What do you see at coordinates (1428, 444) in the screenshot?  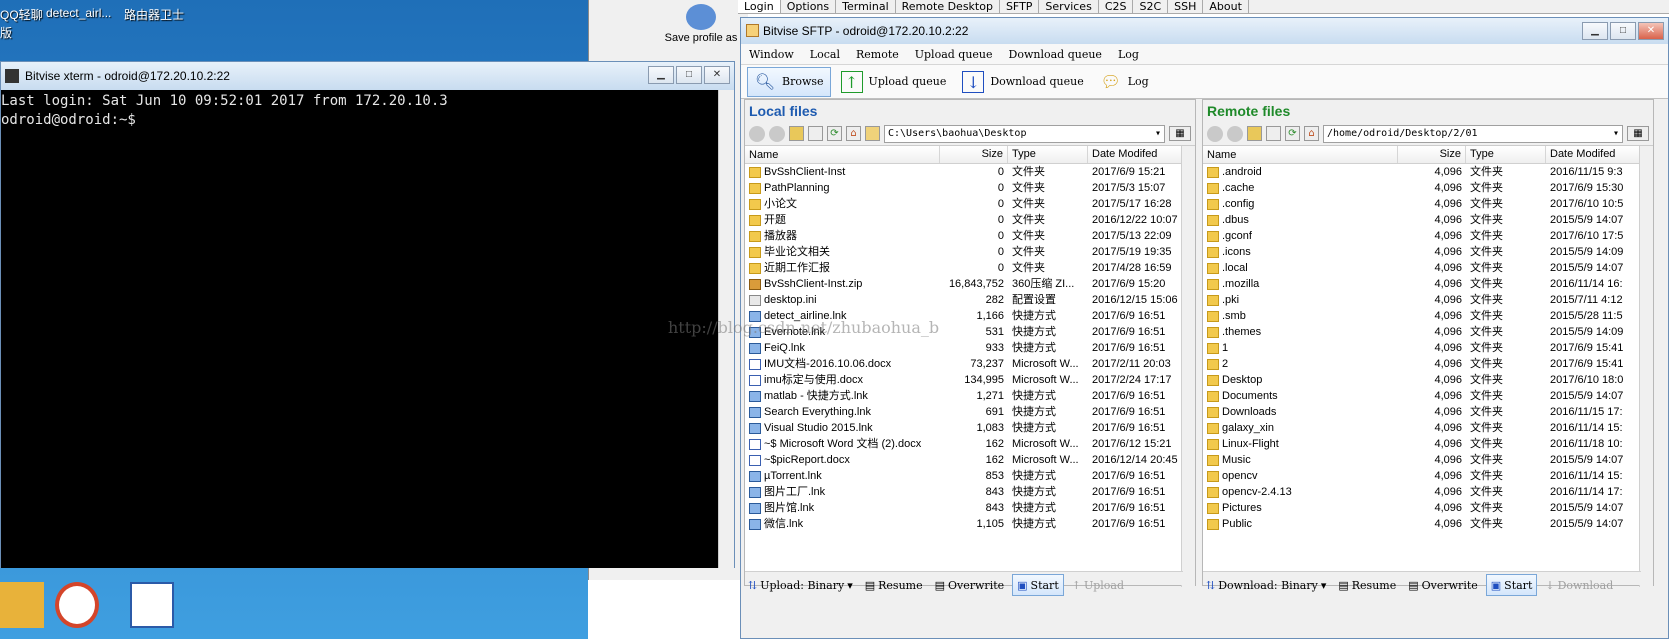 I see `list-item: Linux-Flight 4,096 文件夹 2016/11/18 10:` at bounding box center [1428, 444].